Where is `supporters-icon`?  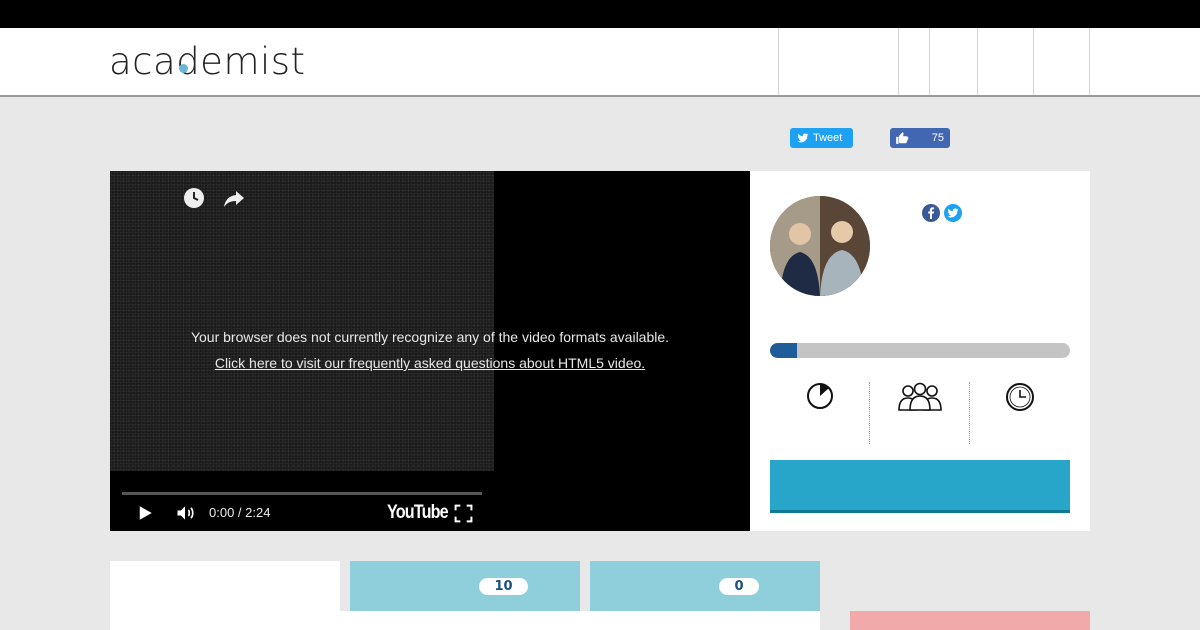
supporters-icon is located at coordinates (920, 396).